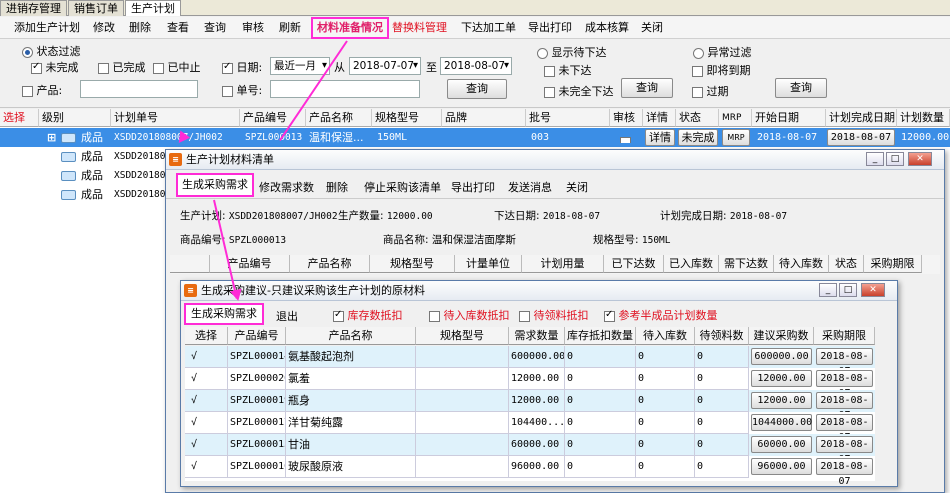  What do you see at coordinates (177, 67) in the screenshot?
I see `stopped-checkbox: 已中止` at bounding box center [177, 67].